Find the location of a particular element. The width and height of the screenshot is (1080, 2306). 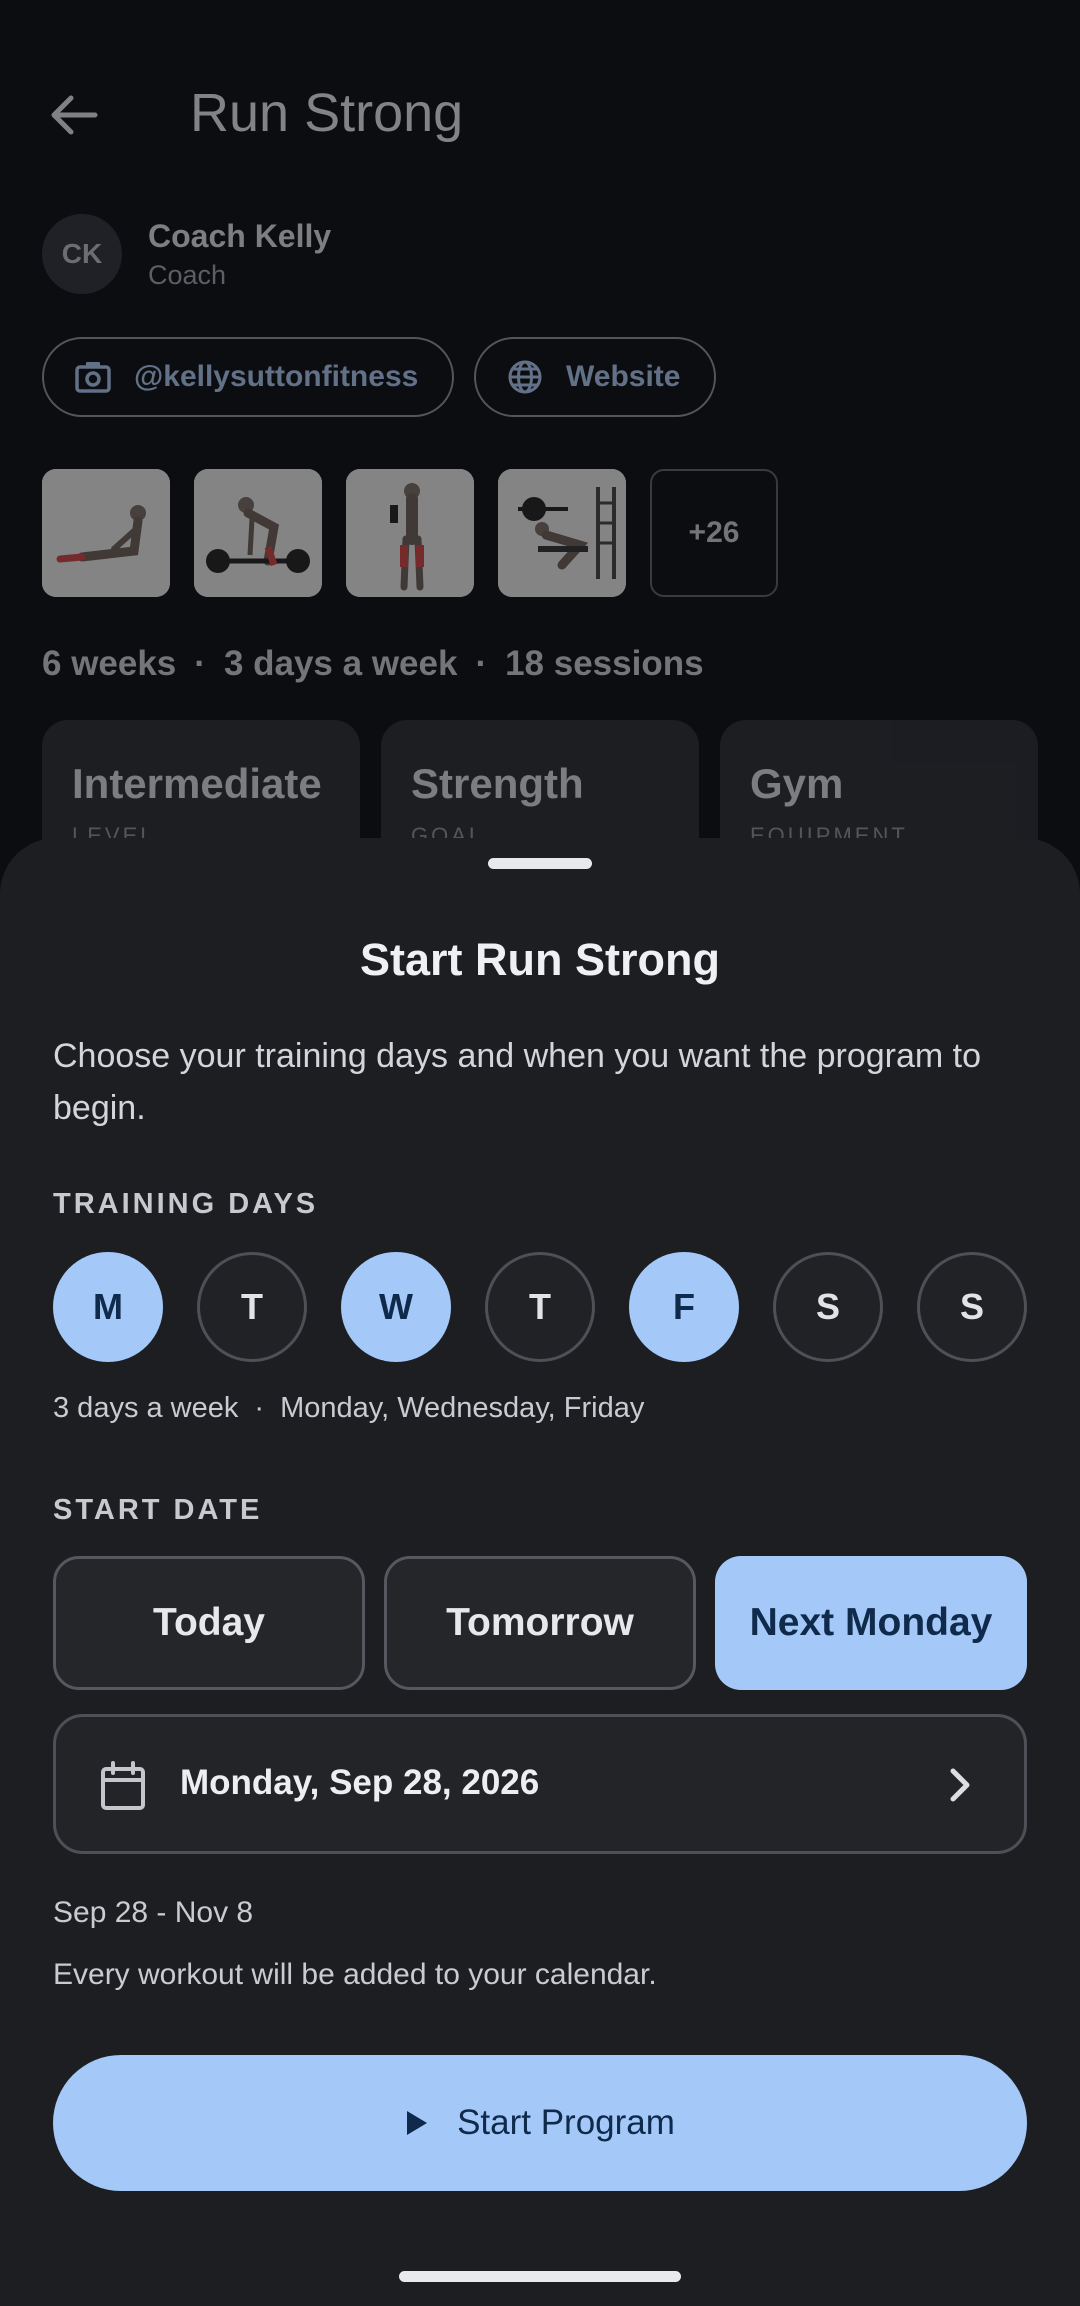

date-picker-field: Monday, Sep 28, 2026 is located at coordinates (540, 1784).